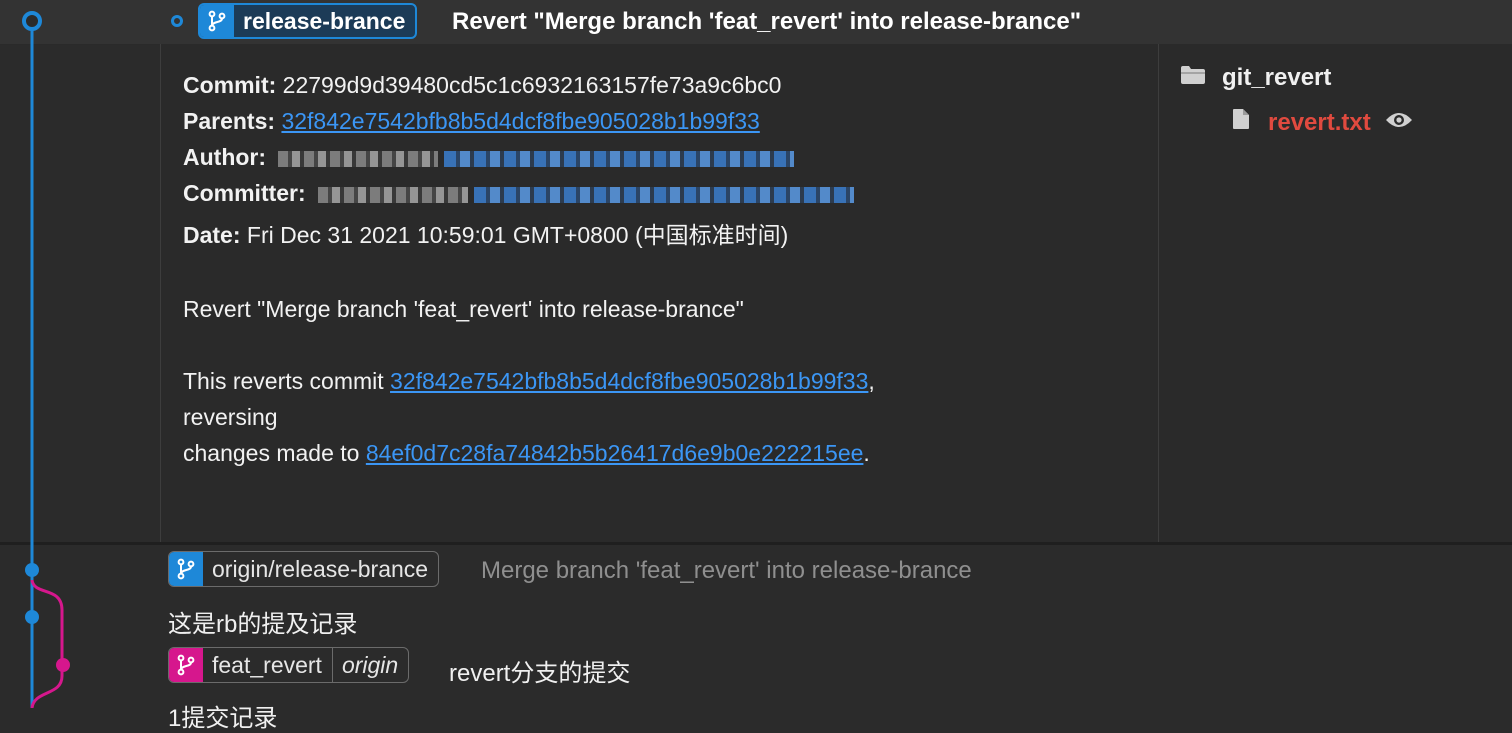 Image resolution: width=1512 pixels, height=733 pixels. I want to click on committer-line: Committer:, so click(519, 193).